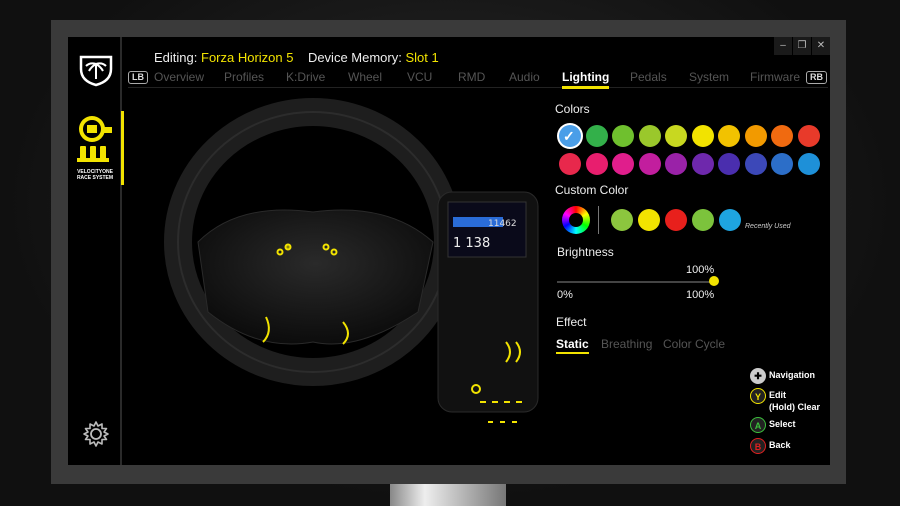 The height and width of the screenshot is (506, 900). I want to click on b-button-icon: B, so click(758, 446).